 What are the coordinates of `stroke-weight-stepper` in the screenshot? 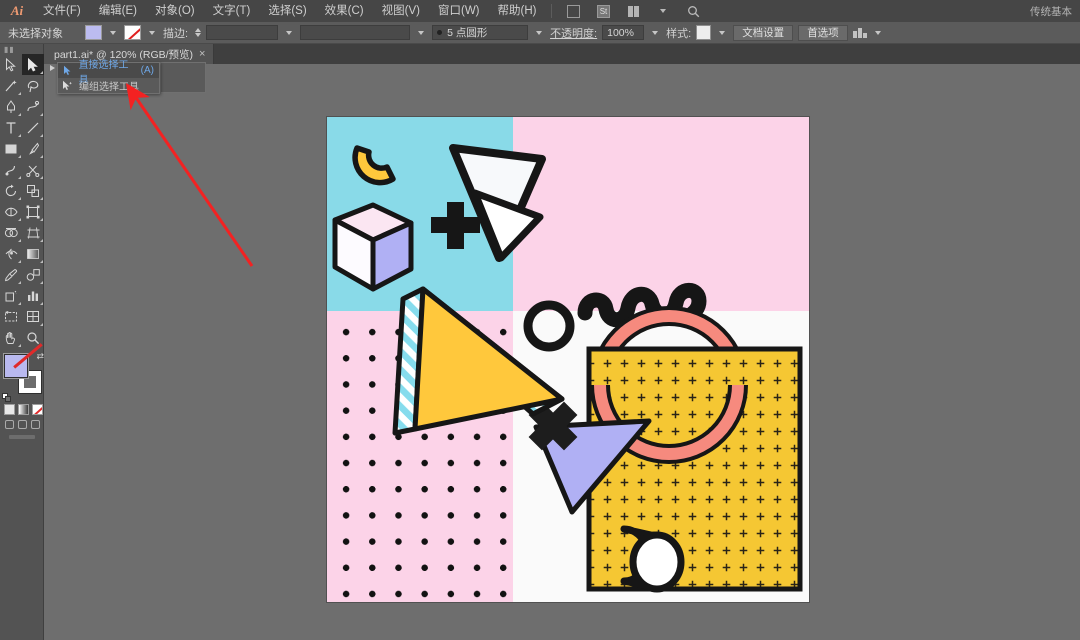 It's located at (198, 32).